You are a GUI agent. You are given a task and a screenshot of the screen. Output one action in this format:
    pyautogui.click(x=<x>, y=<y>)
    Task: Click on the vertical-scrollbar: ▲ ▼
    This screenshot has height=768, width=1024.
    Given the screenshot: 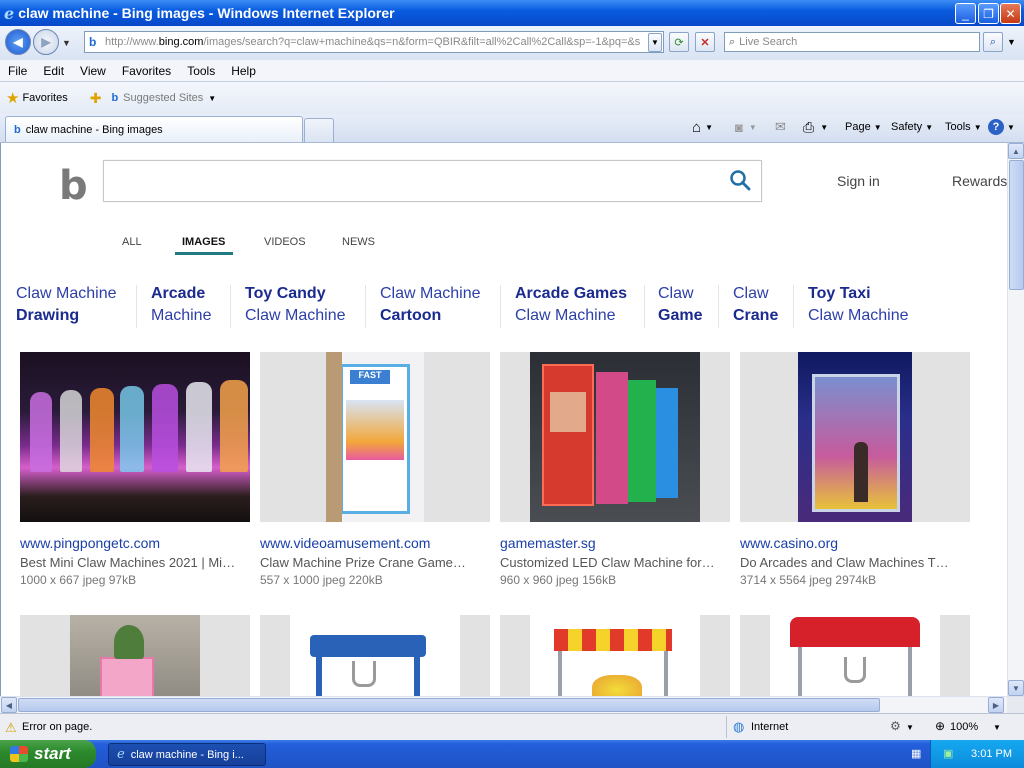 What is the action you would take?
    pyautogui.click(x=1015, y=419)
    